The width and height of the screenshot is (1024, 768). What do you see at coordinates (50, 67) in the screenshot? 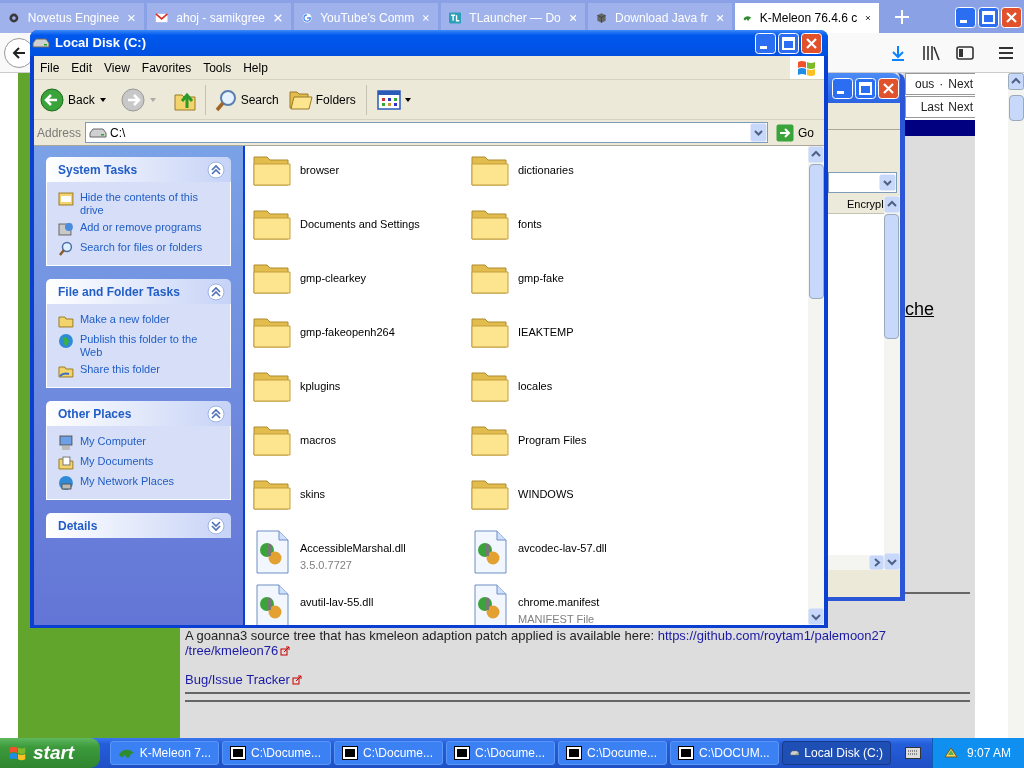
I see `menu-item: File` at bounding box center [50, 67].